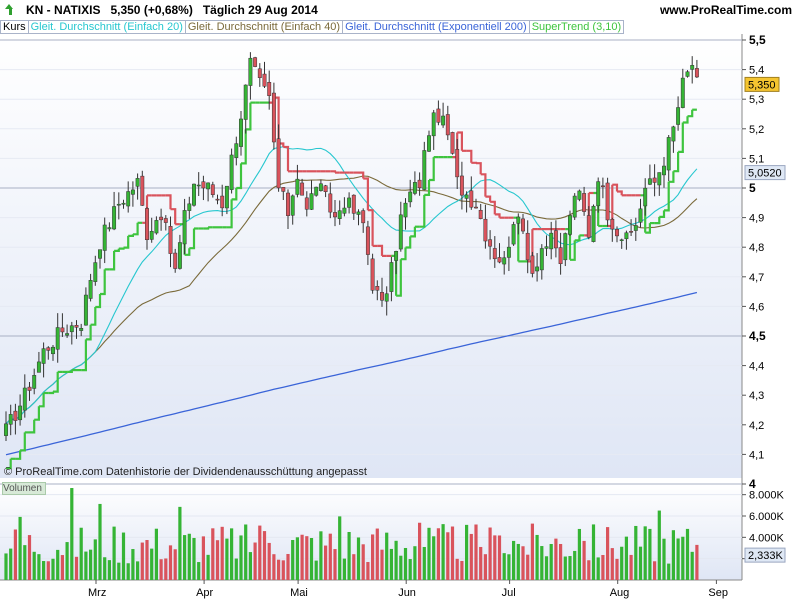 This screenshot has width=800, height=600. What do you see at coordinates (767, 496) in the screenshot?
I see `volume-tick-label: 8.000K` at bounding box center [767, 496].